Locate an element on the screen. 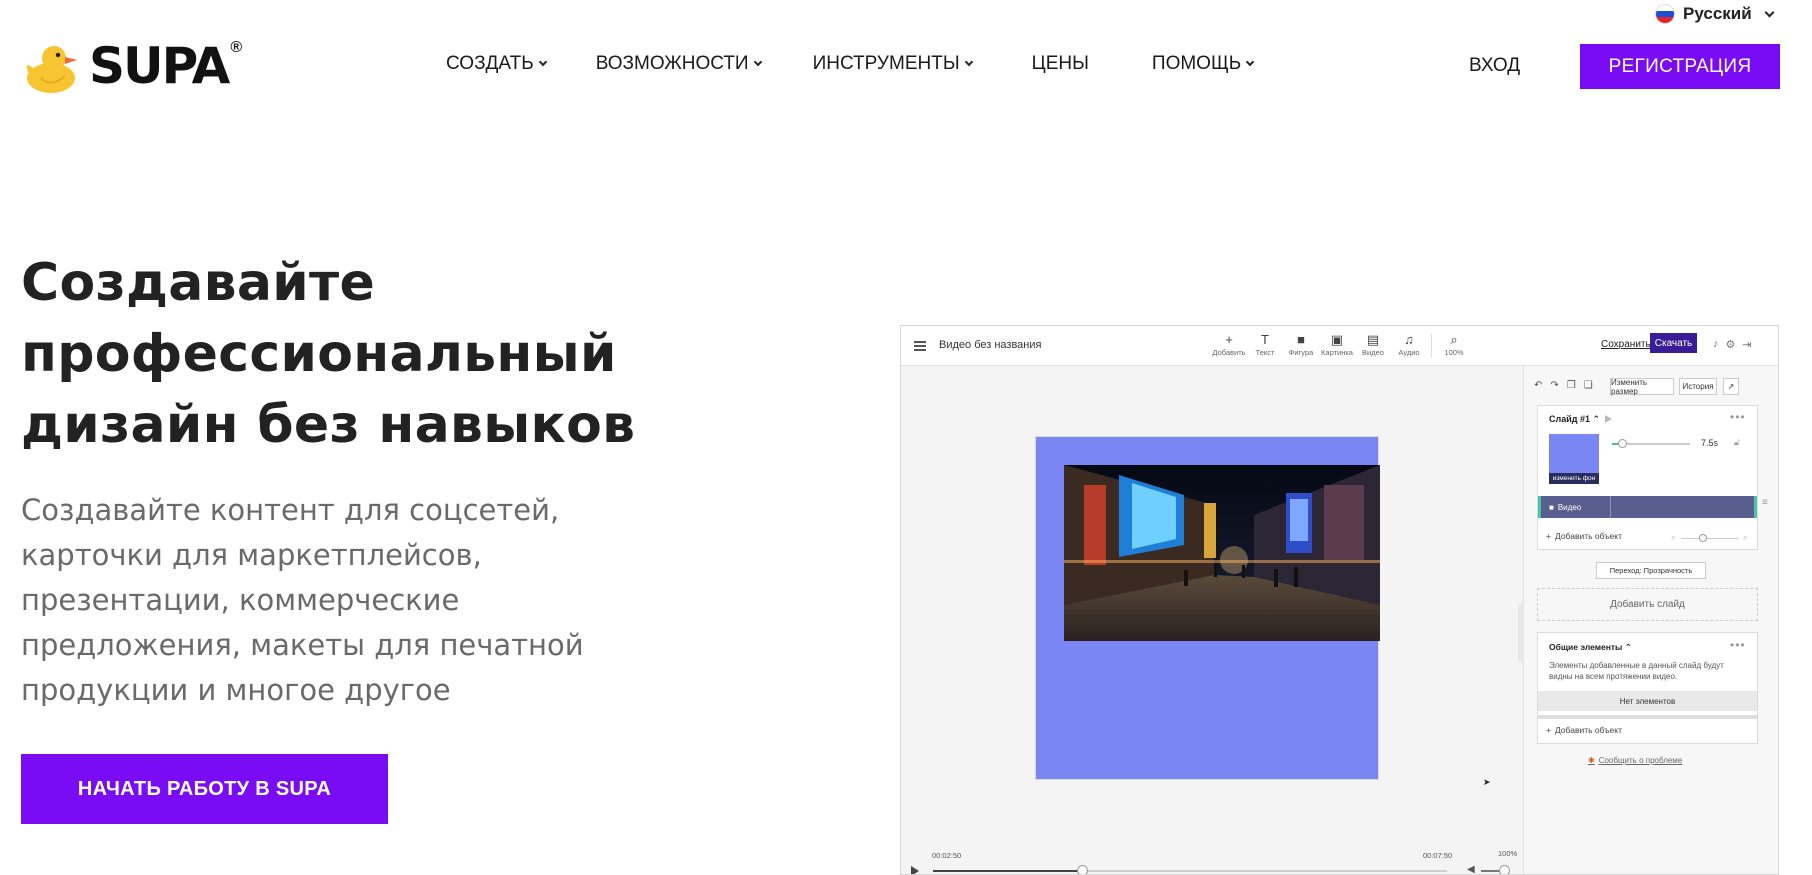 This screenshot has height=875, width=1812. change-background-button: изменить фон is located at coordinates (1574, 478).